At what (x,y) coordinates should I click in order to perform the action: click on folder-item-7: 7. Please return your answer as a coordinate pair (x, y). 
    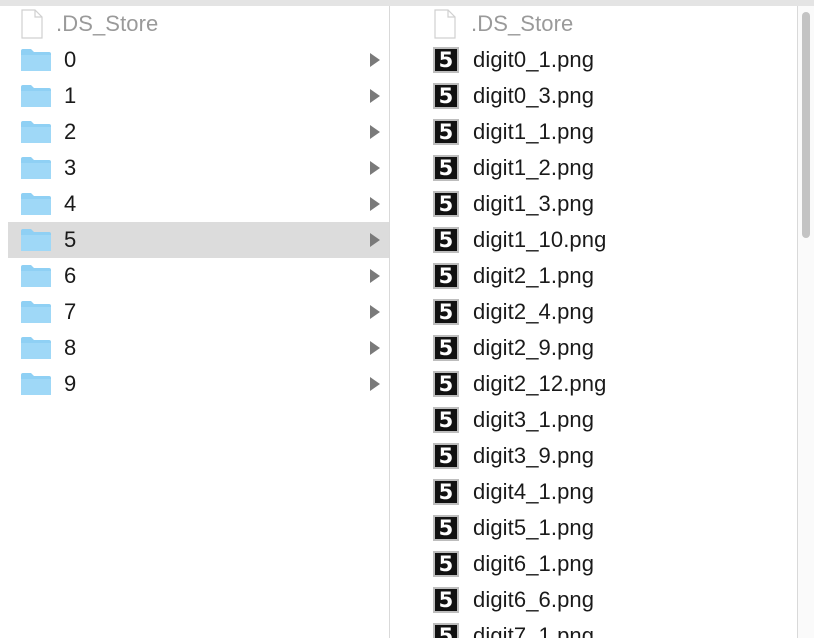
    Looking at the image, I should click on (194, 312).